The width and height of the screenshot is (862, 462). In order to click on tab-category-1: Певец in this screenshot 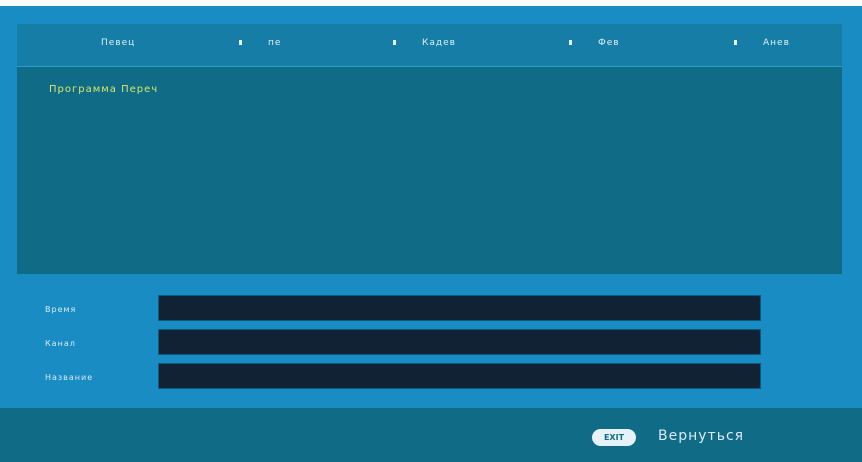, I will do `click(118, 46)`.